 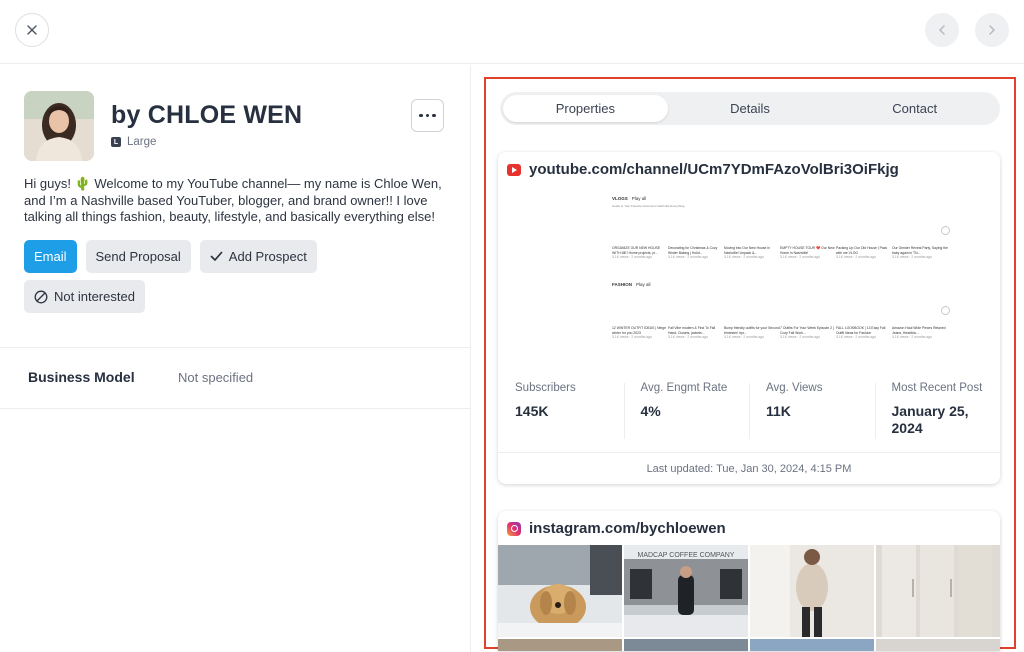 I want to click on stat-most-recent-post: Most Recent Post January 25, 2024, so click(x=937, y=412).